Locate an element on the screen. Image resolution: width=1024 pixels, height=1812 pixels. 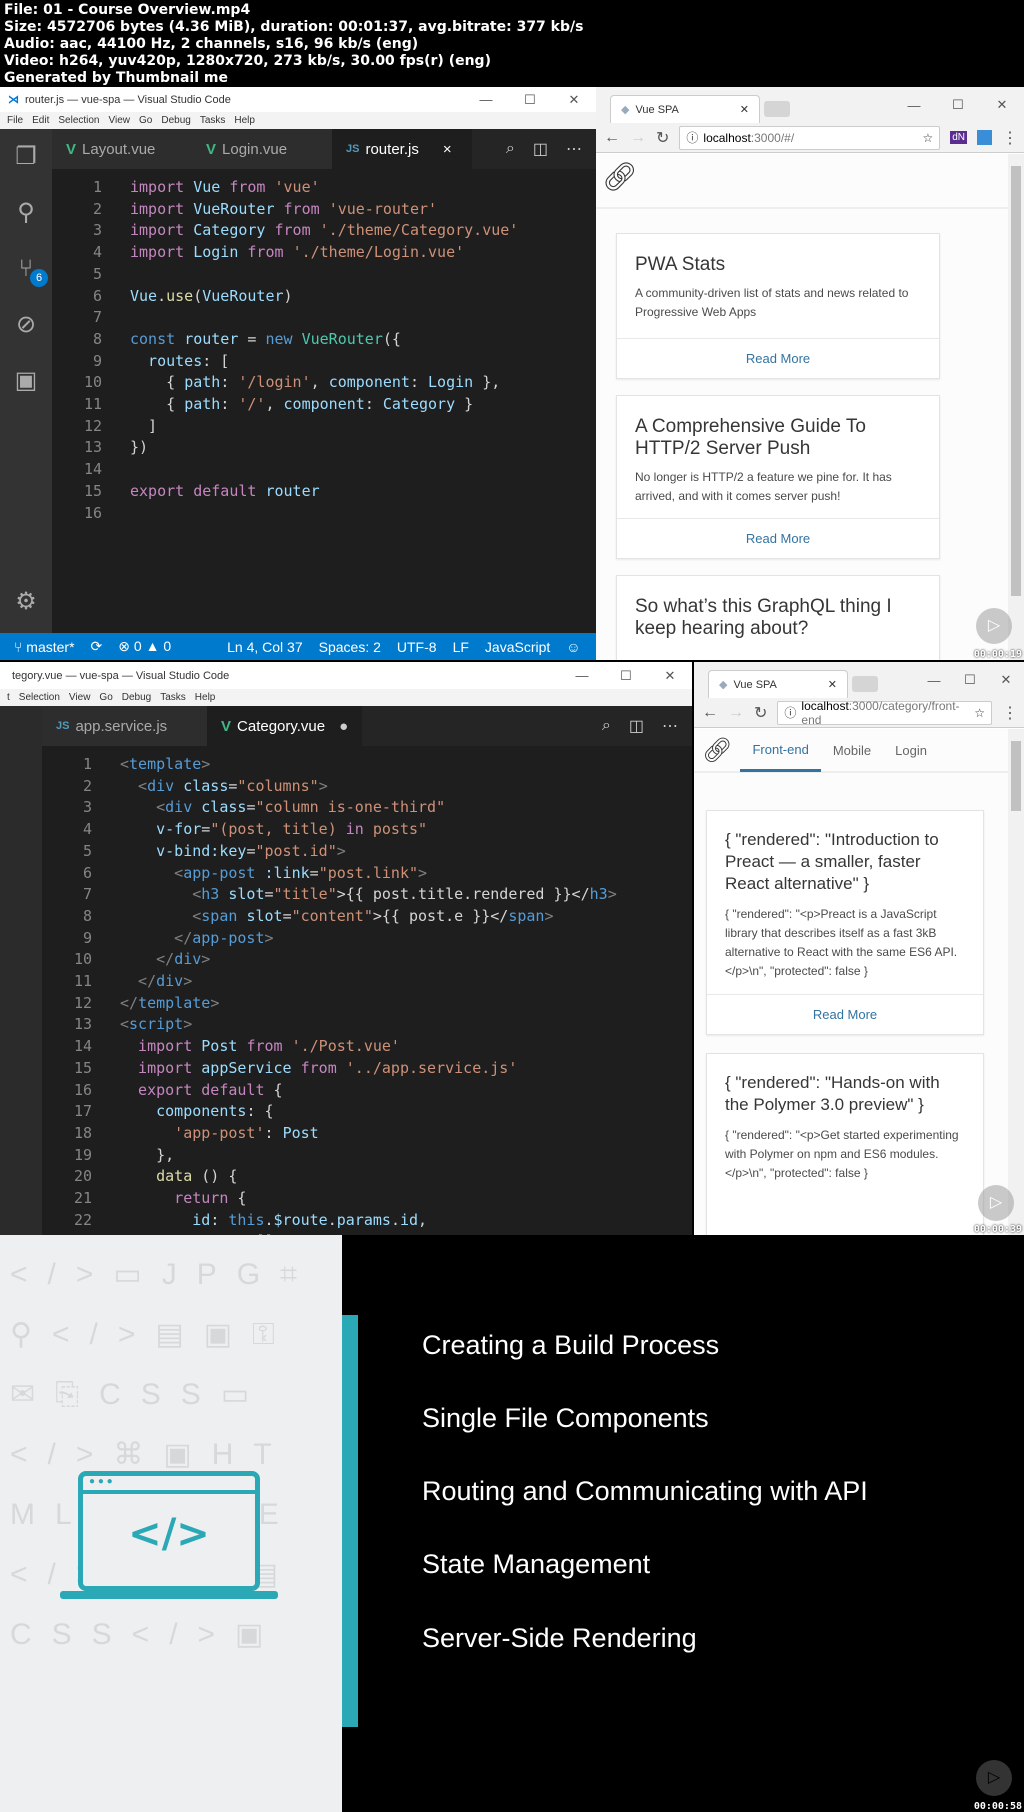
search-icon: ⚲ is located at coordinates (26, 213).